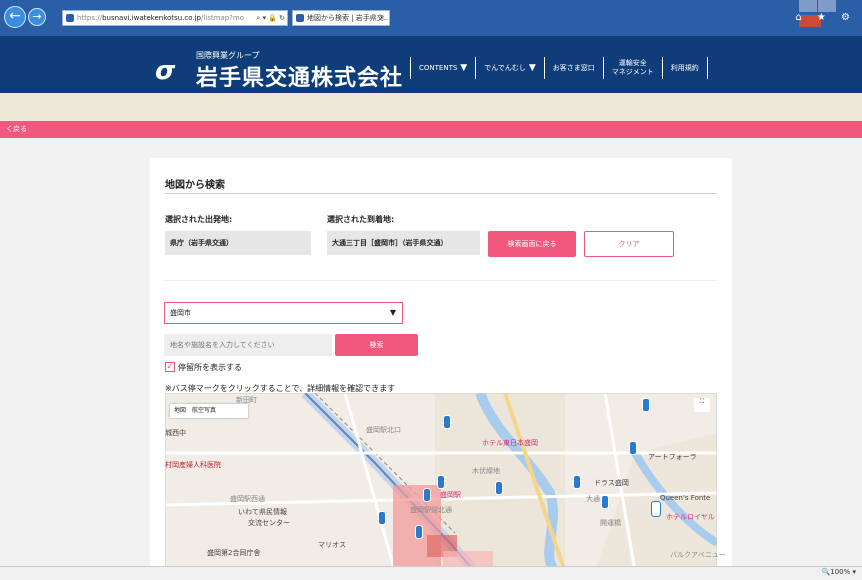 This screenshot has width=862, height=580. Describe the element at coordinates (486, 471) in the screenshot. I see `map-label: 木伏緑地` at that location.